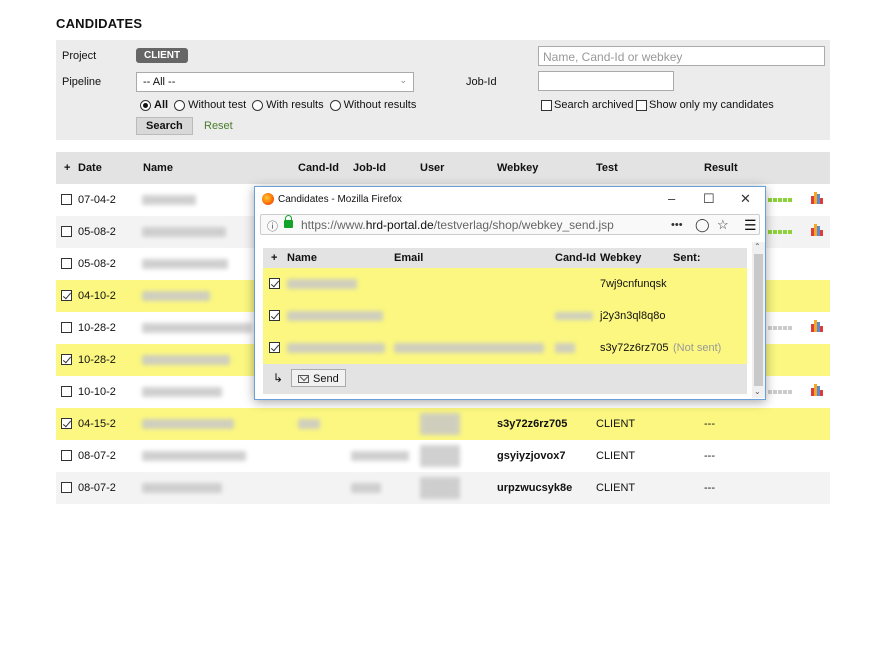 This screenshot has height=670, width=870. Describe the element at coordinates (288, 221) in the screenshot. I see `lock-icon` at that location.